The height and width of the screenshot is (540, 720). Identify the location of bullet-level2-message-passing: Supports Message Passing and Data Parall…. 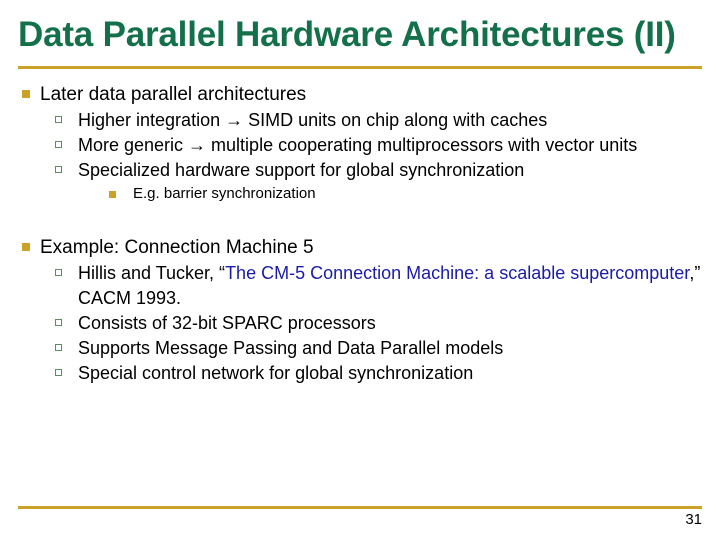
(363, 348).